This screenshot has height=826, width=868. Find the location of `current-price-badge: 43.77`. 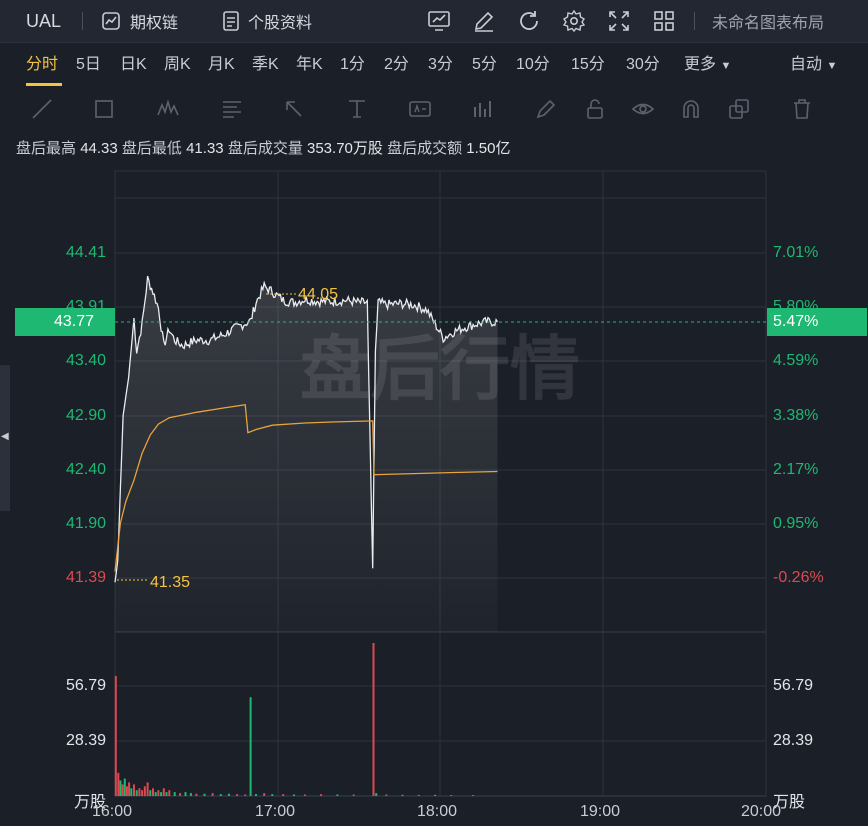

current-price-badge: 43.77 is located at coordinates (65, 322).